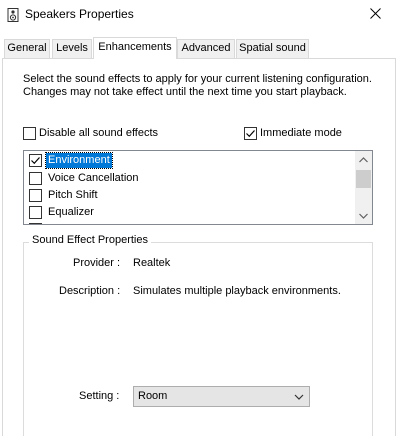 The width and height of the screenshot is (398, 436). I want to click on setting-label: Setting :, so click(99, 396).